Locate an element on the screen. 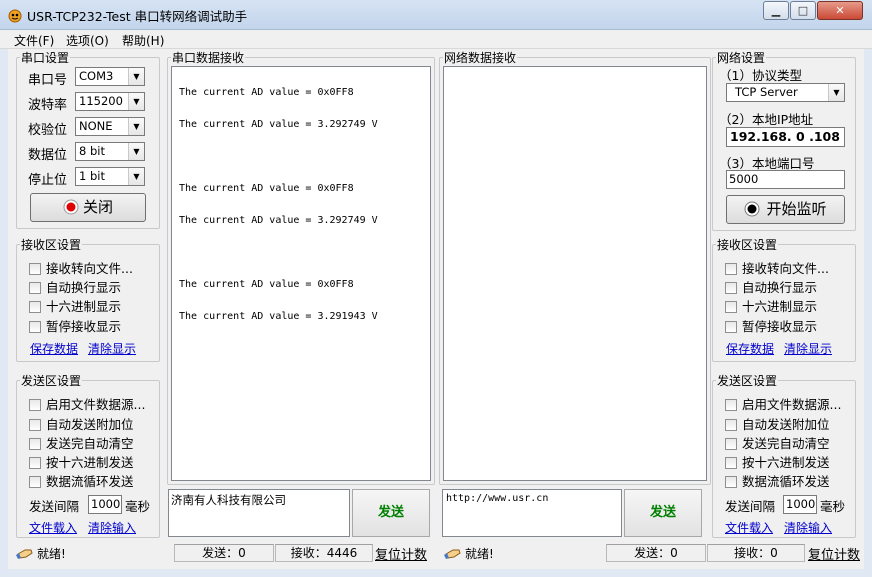 This screenshot has height=577, width=872. right-sent-count: 发送：0 is located at coordinates (656, 553).